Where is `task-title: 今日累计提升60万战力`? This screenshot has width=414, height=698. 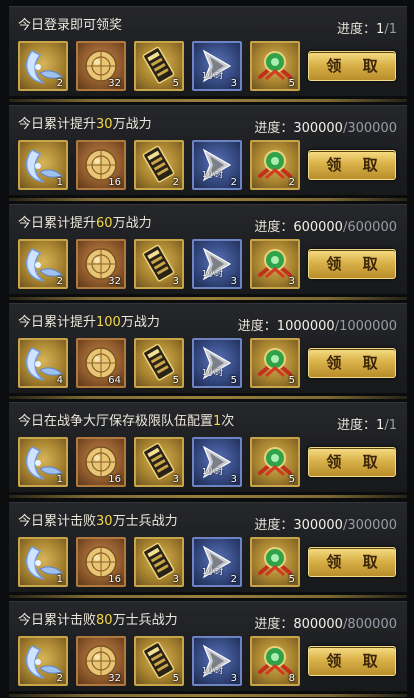 task-title: 今日累计提升60万战力 is located at coordinates (85, 223).